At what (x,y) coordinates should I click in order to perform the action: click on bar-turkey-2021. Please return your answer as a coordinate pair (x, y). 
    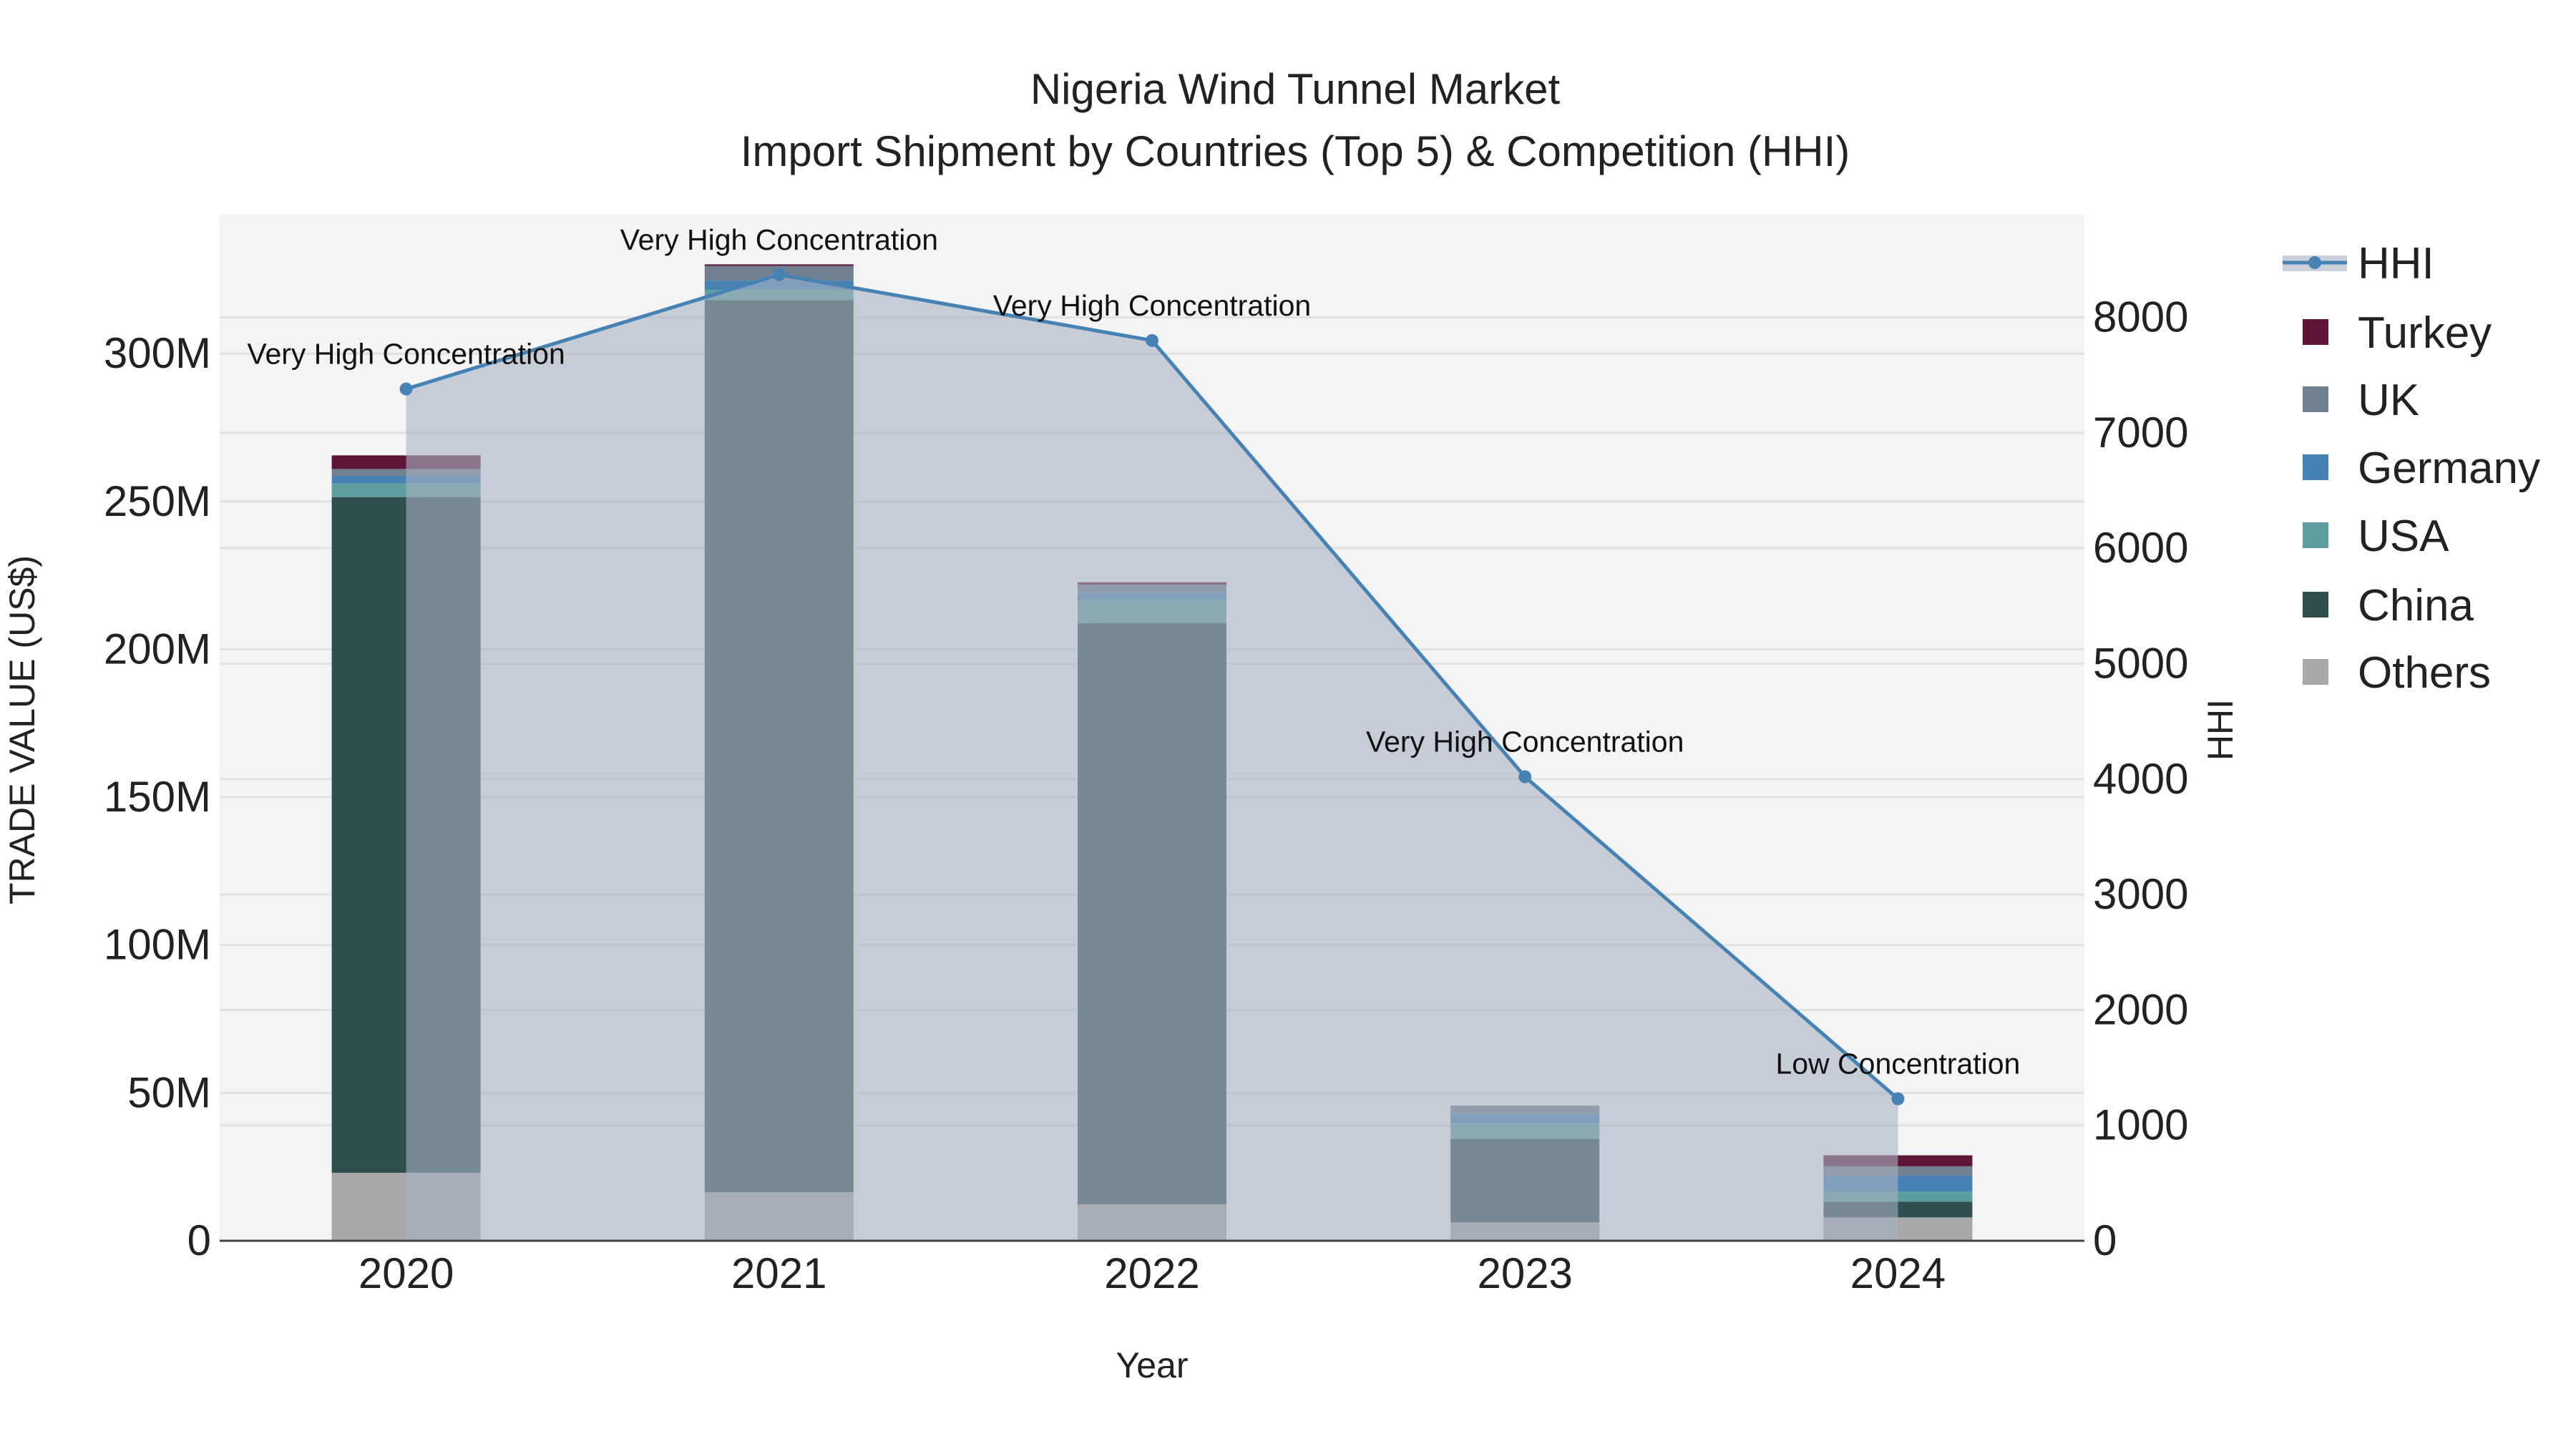
    Looking at the image, I should click on (779, 265).